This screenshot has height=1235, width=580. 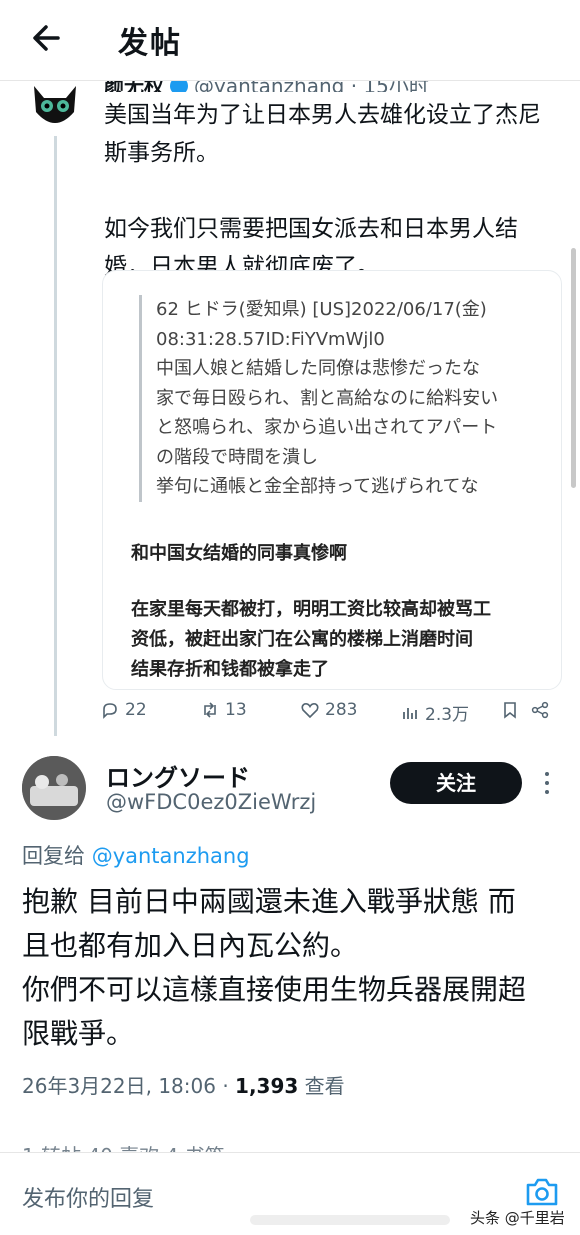 What do you see at coordinates (302, 639) in the screenshot?
I see `translation-line: 资低，被赶出家门在公寓的楼梯上消磨时间` at bounding box center [302, 639].